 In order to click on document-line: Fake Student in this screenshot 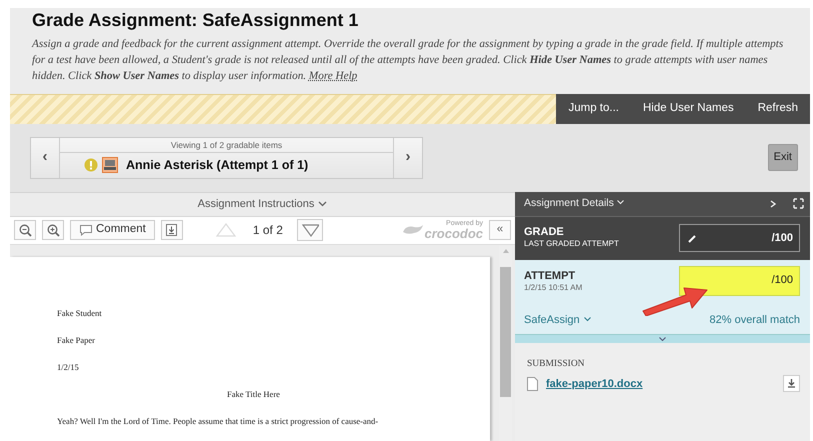, I will do `click(80, 313)`.